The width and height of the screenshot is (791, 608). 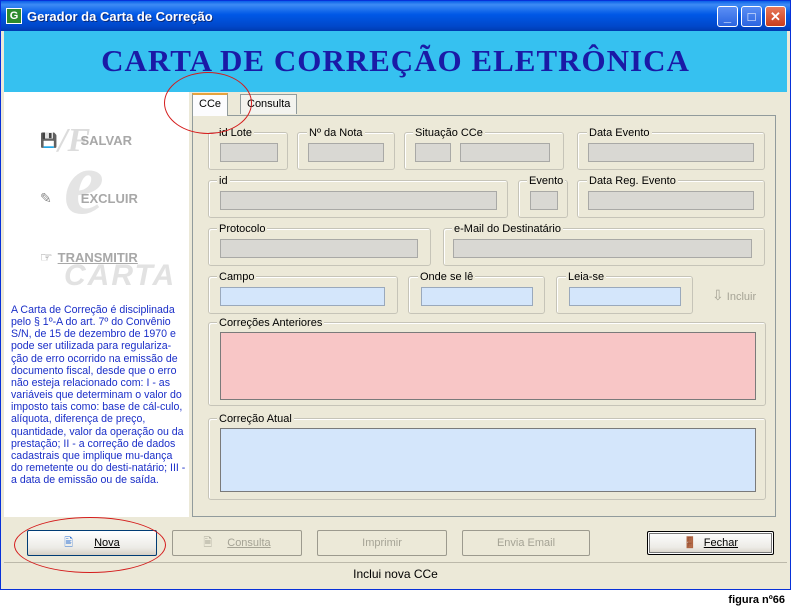 What do you see at coordinates (237, 277) in the screenshot?
I see `campo-label: Campo` at bounding box center [237, 277].